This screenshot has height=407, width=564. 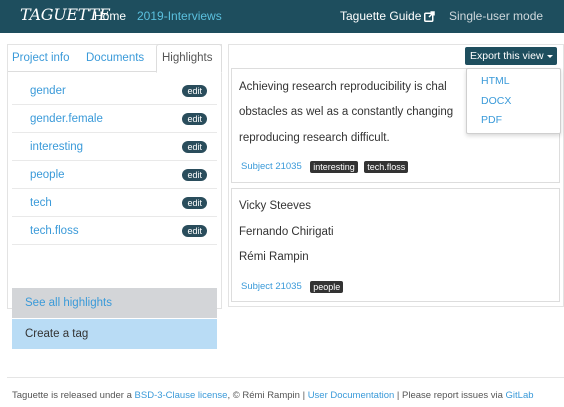 What do you see at coordinates (114, 303) in the screenshot?
I see `see-all-highlights-button: See all highlights` at bounding box center [114, 303].